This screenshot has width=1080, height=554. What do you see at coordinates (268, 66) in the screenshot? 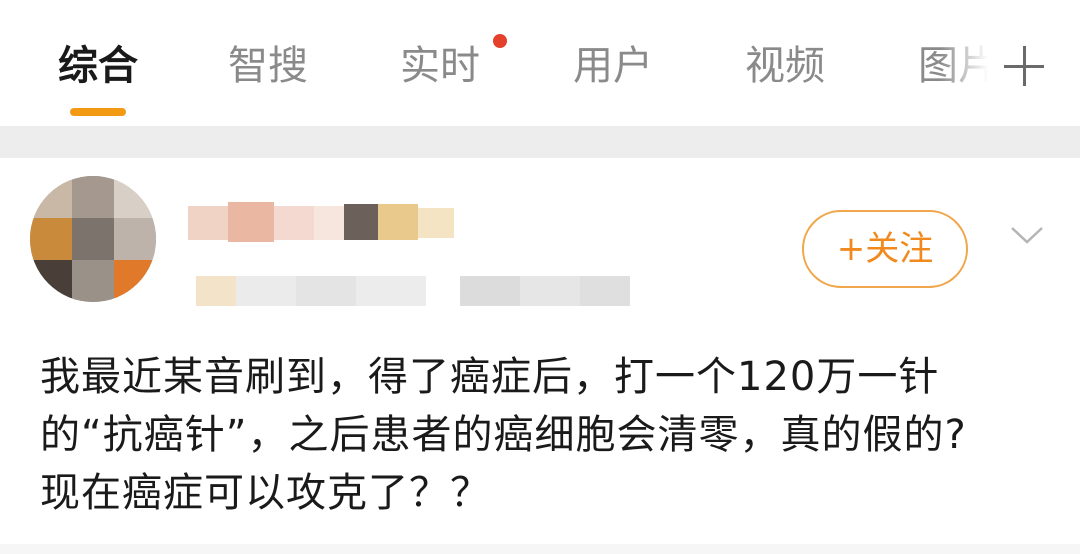
I see `tab-smart-search: 智搜` at bounding box center [268, 66].